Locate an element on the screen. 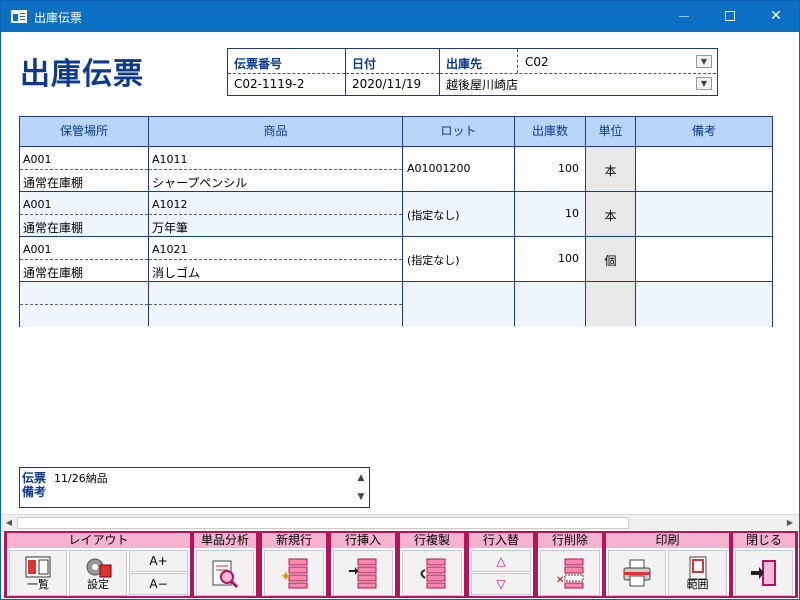 This screenshot has width=800, height=600. grid-header-row: 保管場所 商品 ロット 出庫数 単位 備考 is located at coordinates (396, 132).